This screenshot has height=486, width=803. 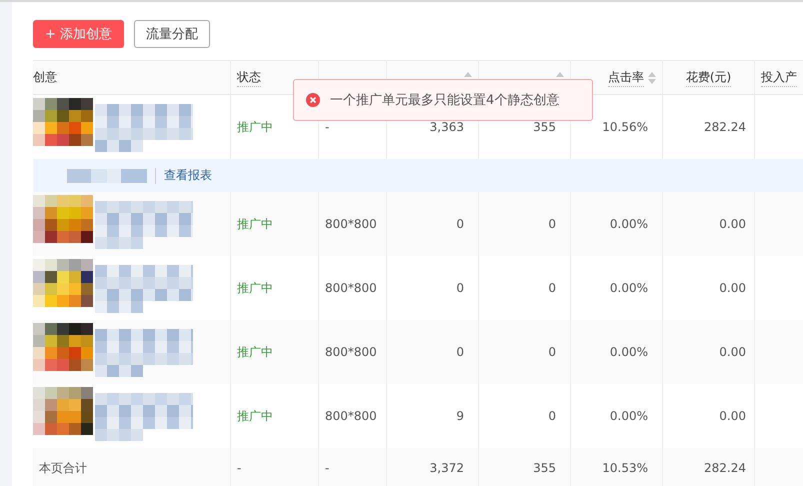 What do you see at coordinates (652, 77) in the screenshot?
I see `sort-icon` at bounding box center [652, 77].